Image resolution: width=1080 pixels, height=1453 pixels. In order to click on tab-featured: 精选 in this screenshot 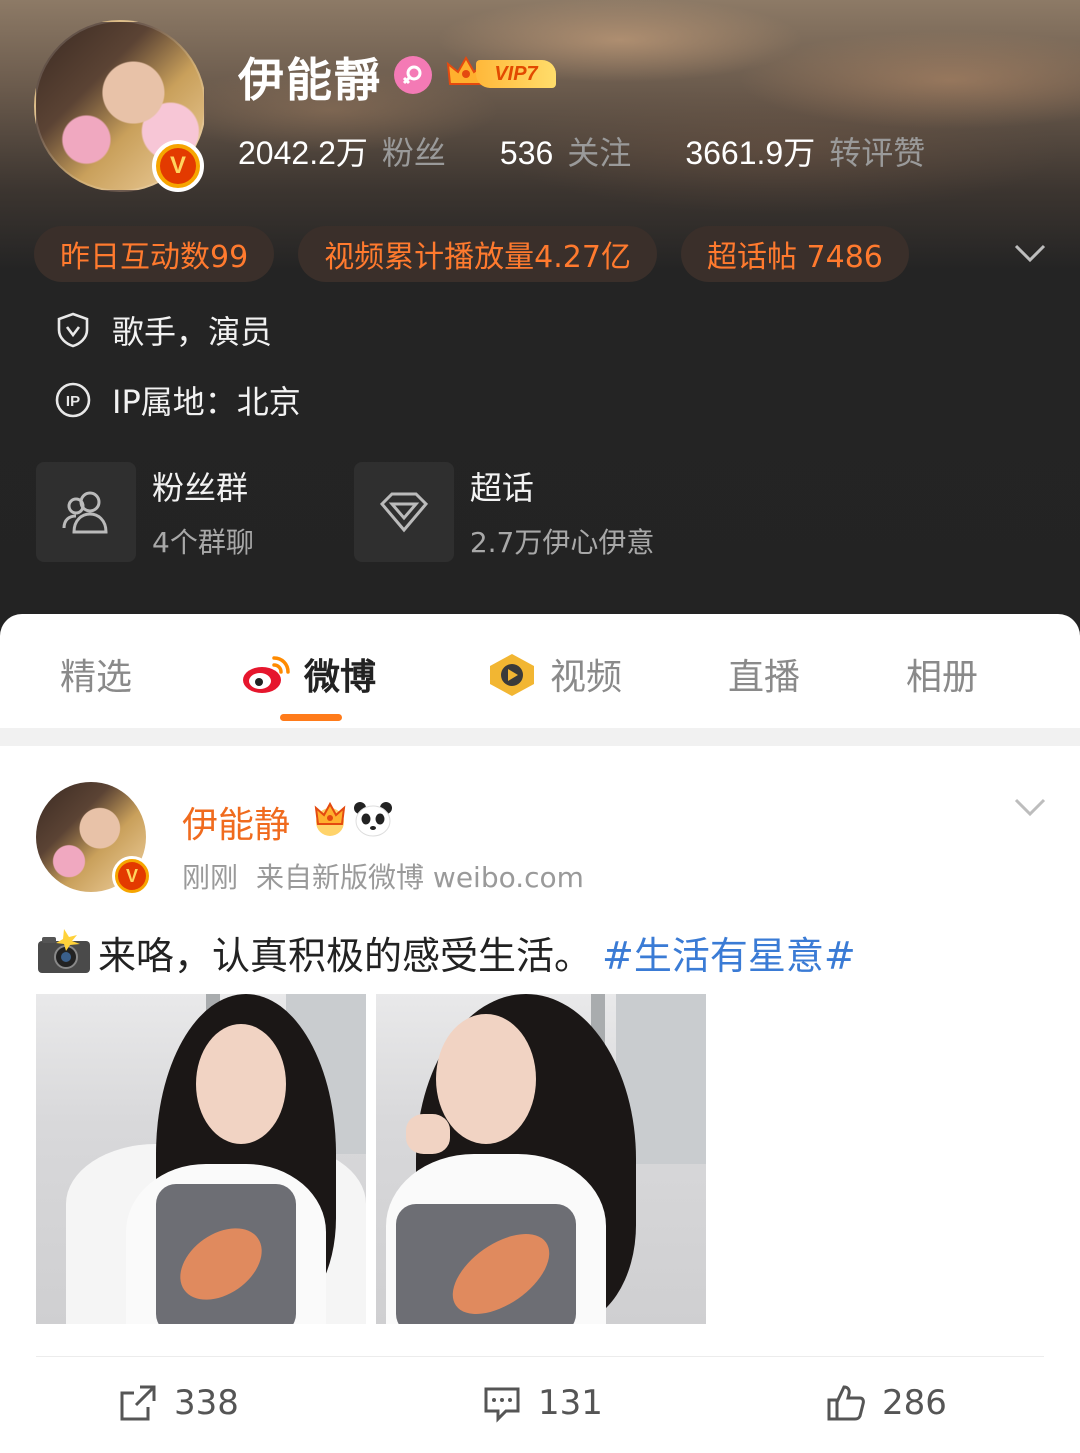, I will do `click(96, 674)`.